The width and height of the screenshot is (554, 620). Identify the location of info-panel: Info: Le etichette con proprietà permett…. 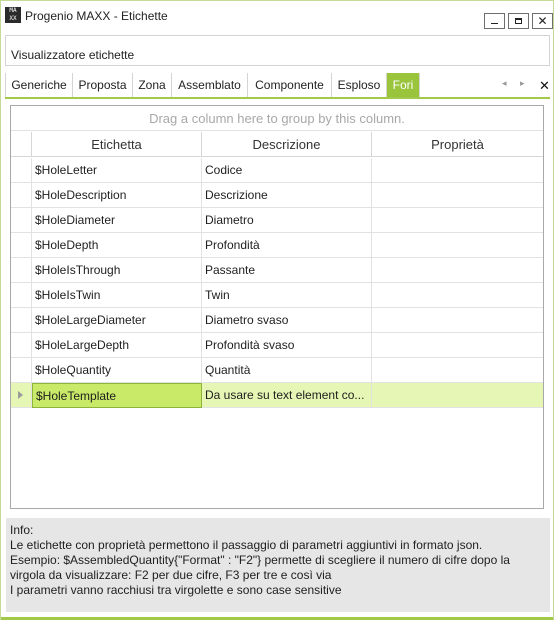
(278, 565).